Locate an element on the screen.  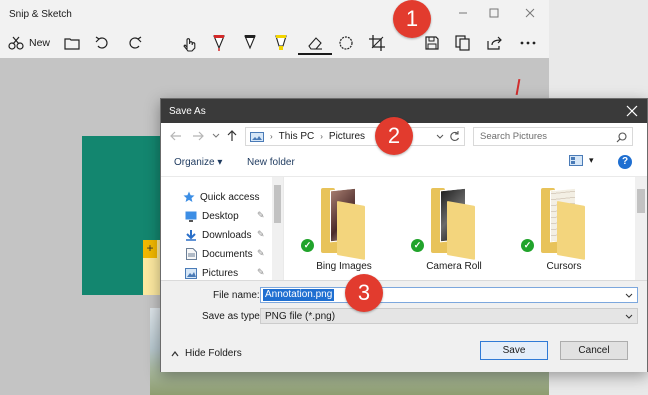
nav-label-quick-access: Quick access is located at coordinates (230, 197).